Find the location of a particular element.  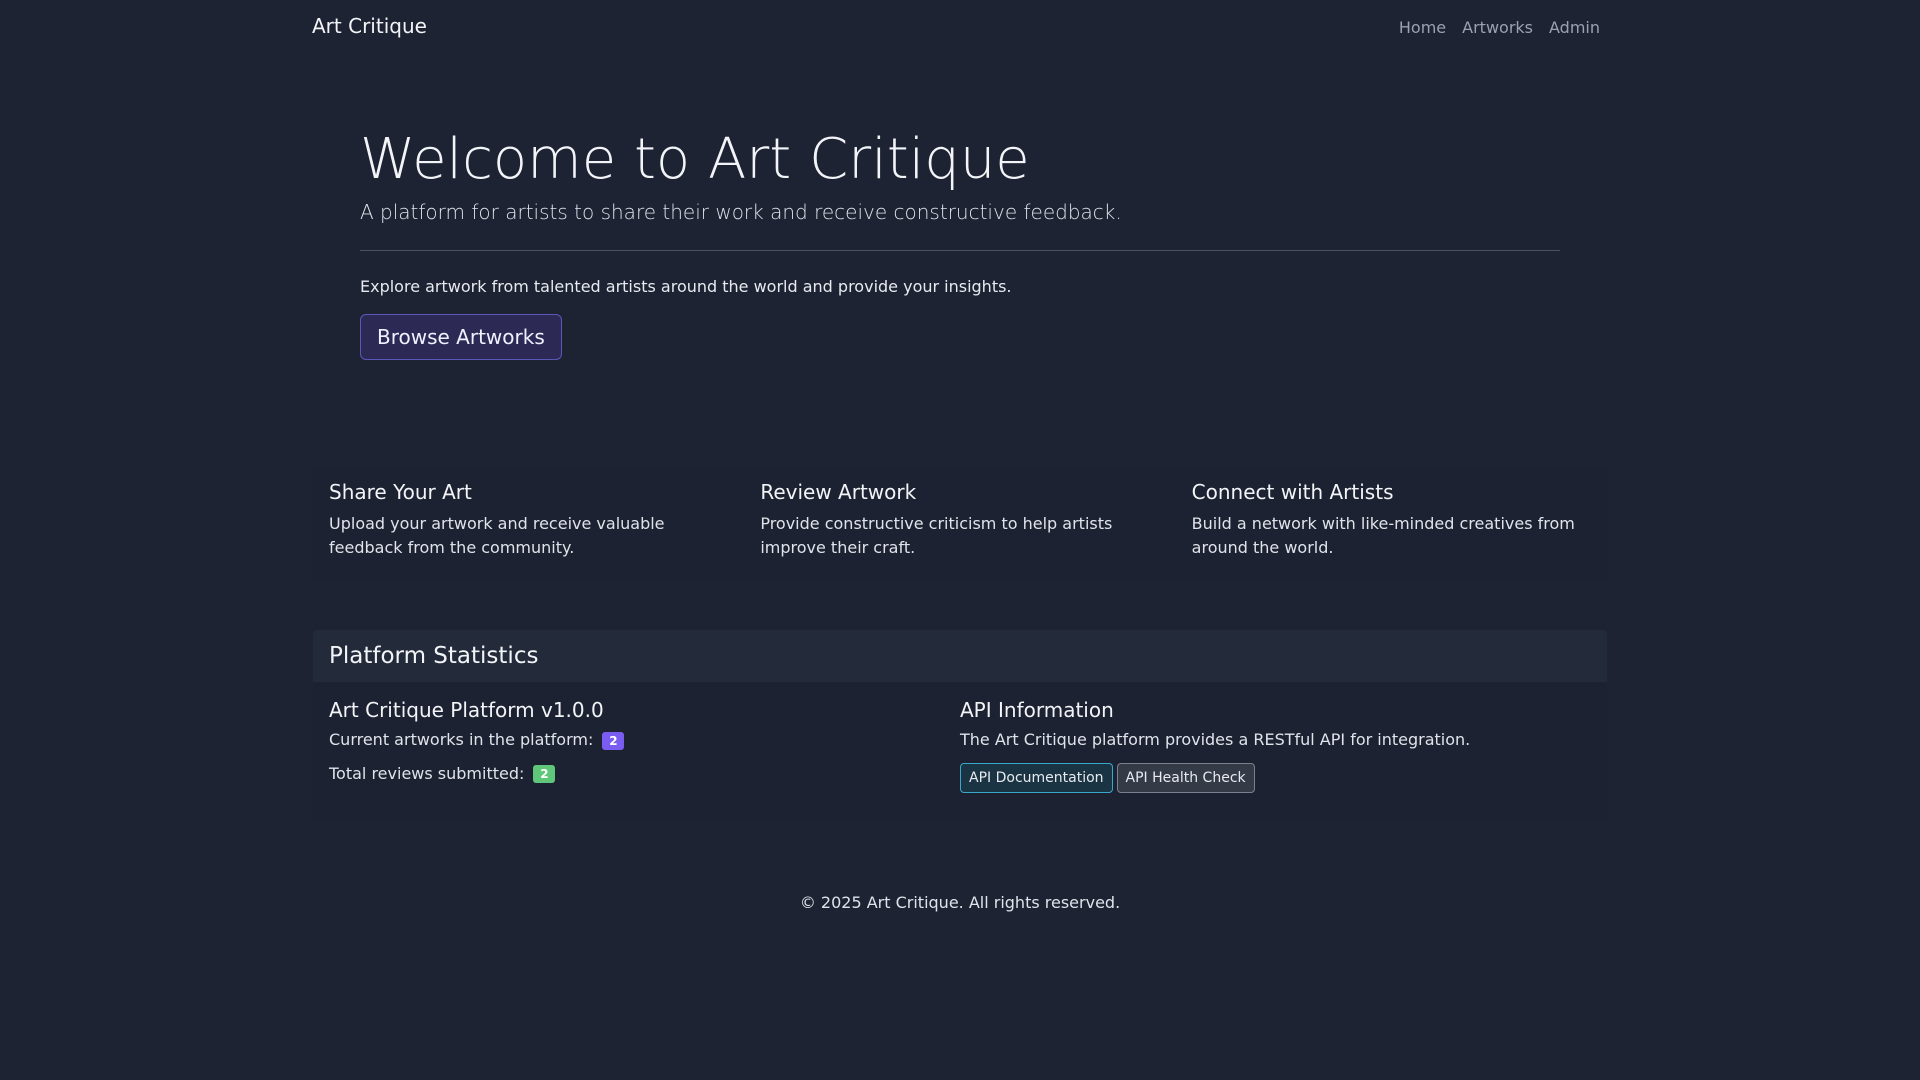

reviews-count-badge: 2 is located at coordinates (544, 774).